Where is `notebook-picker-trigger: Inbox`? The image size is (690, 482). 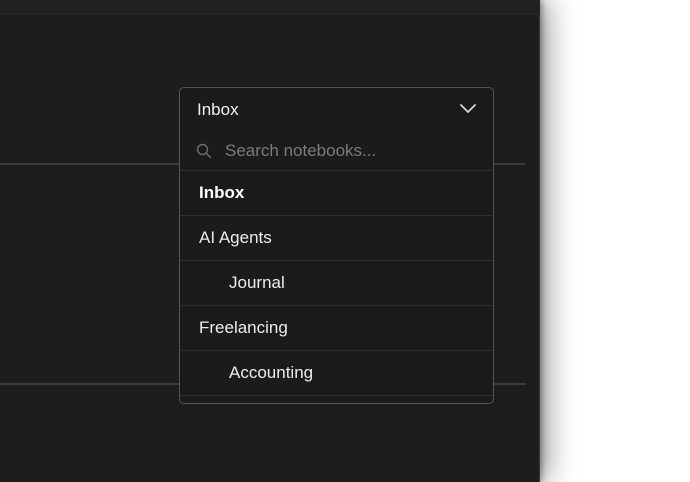
notebook-picker-trigger: Inbox is located at coordinates (336, 110).